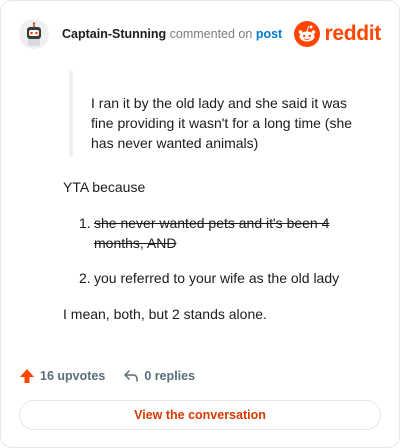  Describe the element at coordinates (73, 376) in the screenshot. I see `upvote-count: 16 upvotes` at that location.